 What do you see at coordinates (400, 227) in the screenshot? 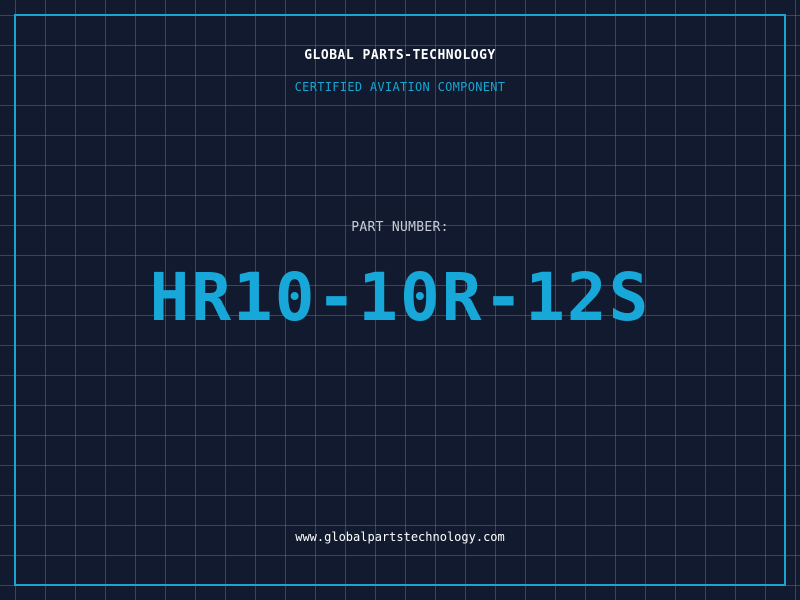
I see `part-number-label: PART NUMBER:` at bounding box center [400, 227].